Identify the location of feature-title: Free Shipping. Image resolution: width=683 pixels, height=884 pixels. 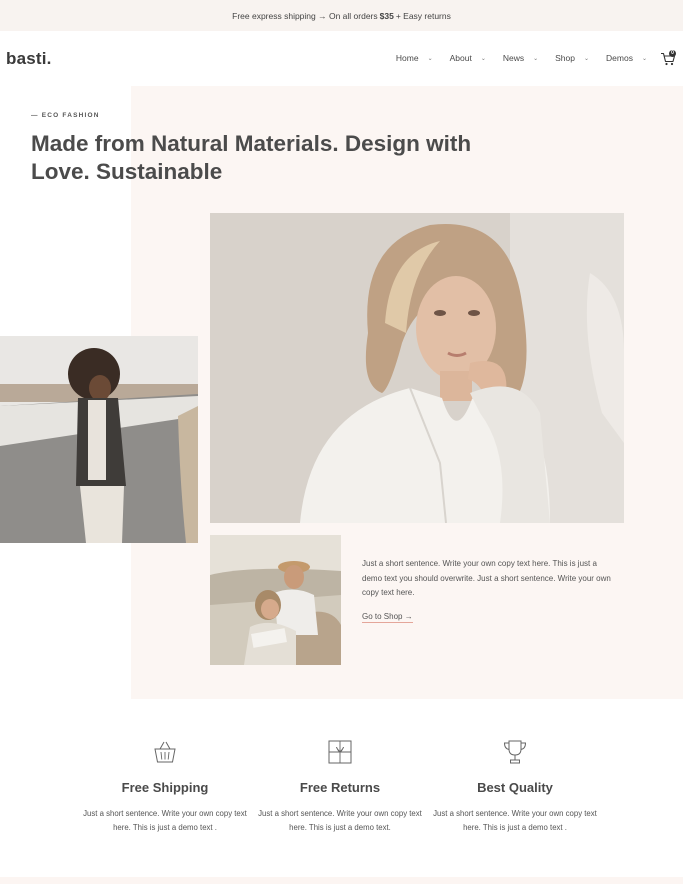
(165, 787).